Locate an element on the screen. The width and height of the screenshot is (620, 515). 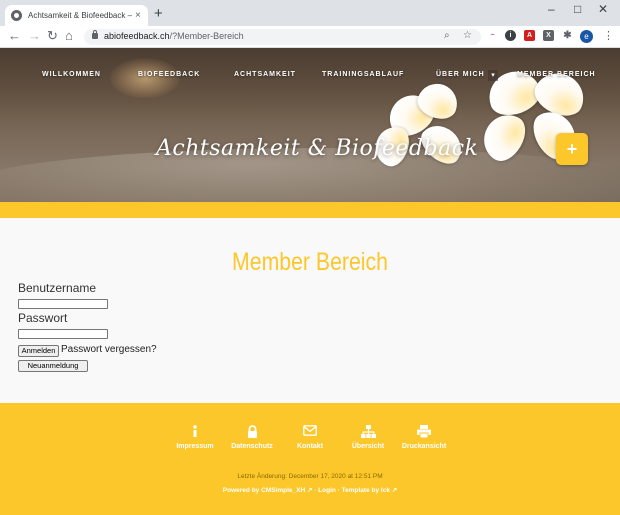
register-button: Neuanmeldung is located at coordinates (53, 366).